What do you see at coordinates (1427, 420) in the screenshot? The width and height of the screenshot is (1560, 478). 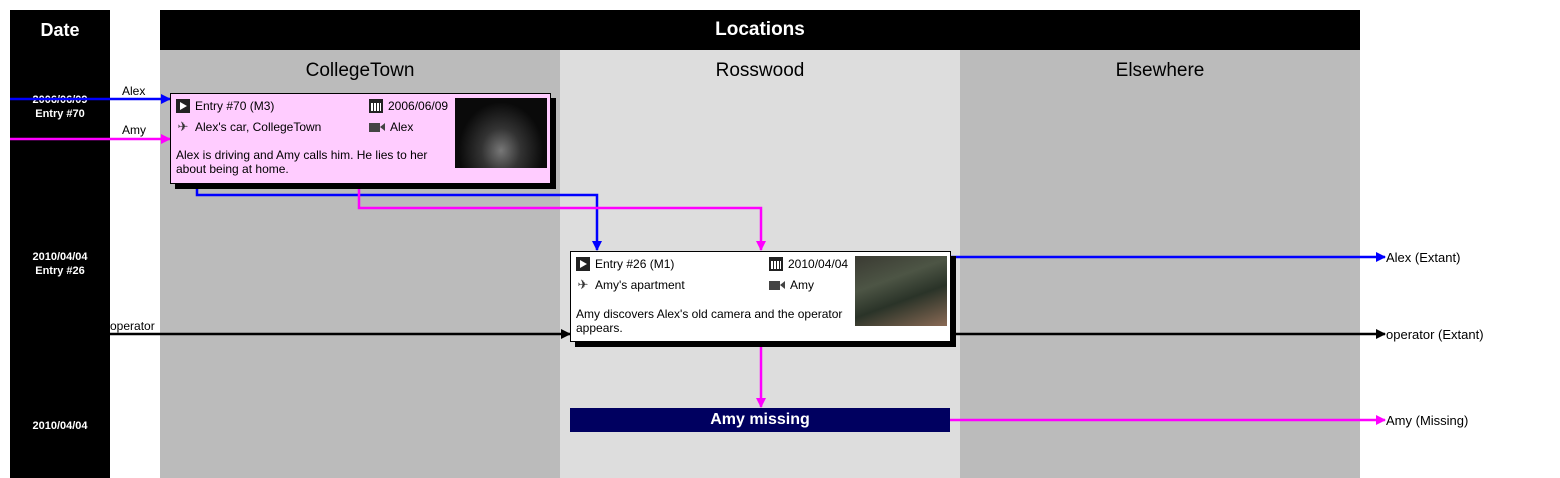 I see `amy-outcome-label: Amy (Missing)` at bounding box center [1427, 420].